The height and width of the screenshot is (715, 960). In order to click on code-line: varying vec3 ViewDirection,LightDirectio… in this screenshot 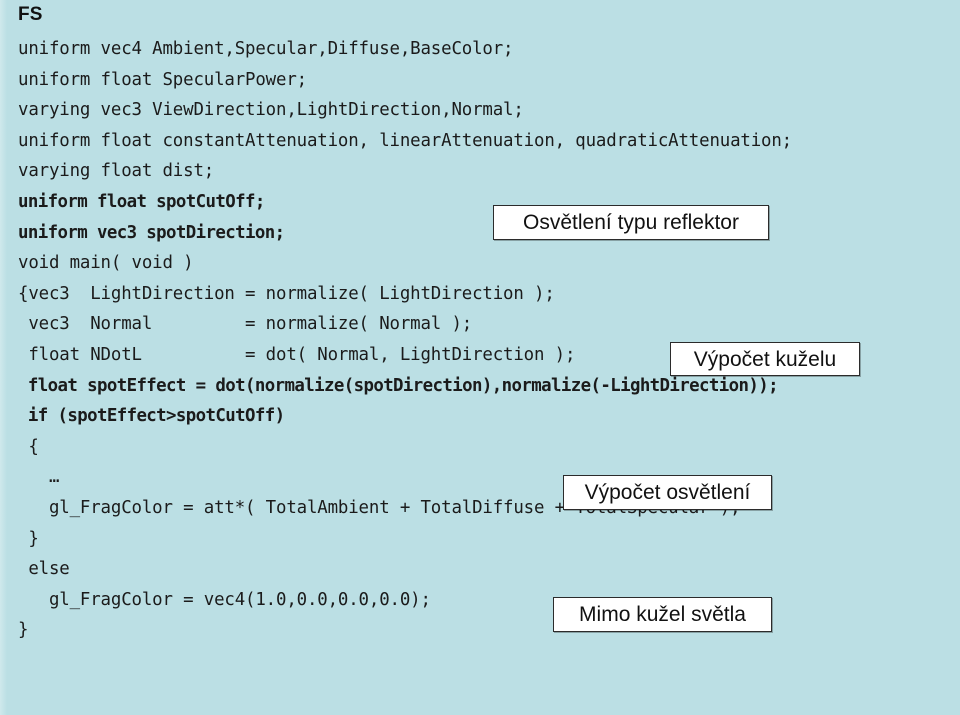, I will do `click(271, 110)`.